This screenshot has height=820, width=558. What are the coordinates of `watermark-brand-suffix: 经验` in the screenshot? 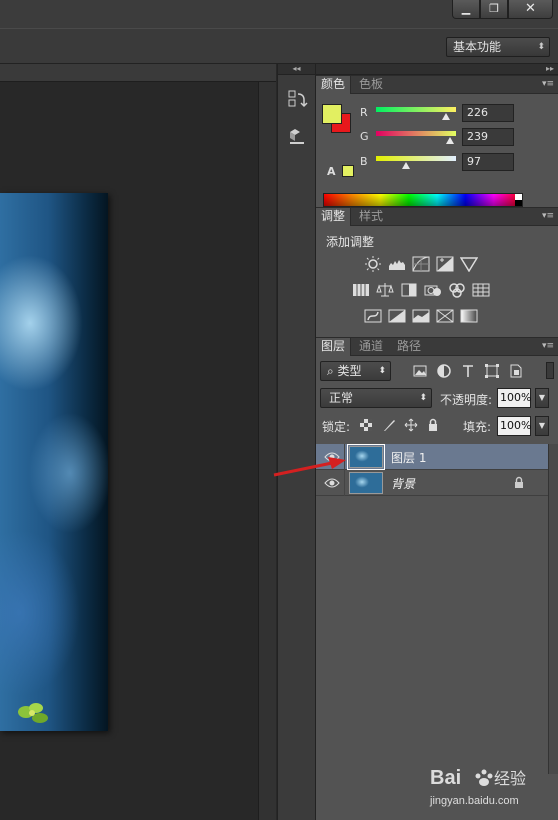 It's located at (510, 778).